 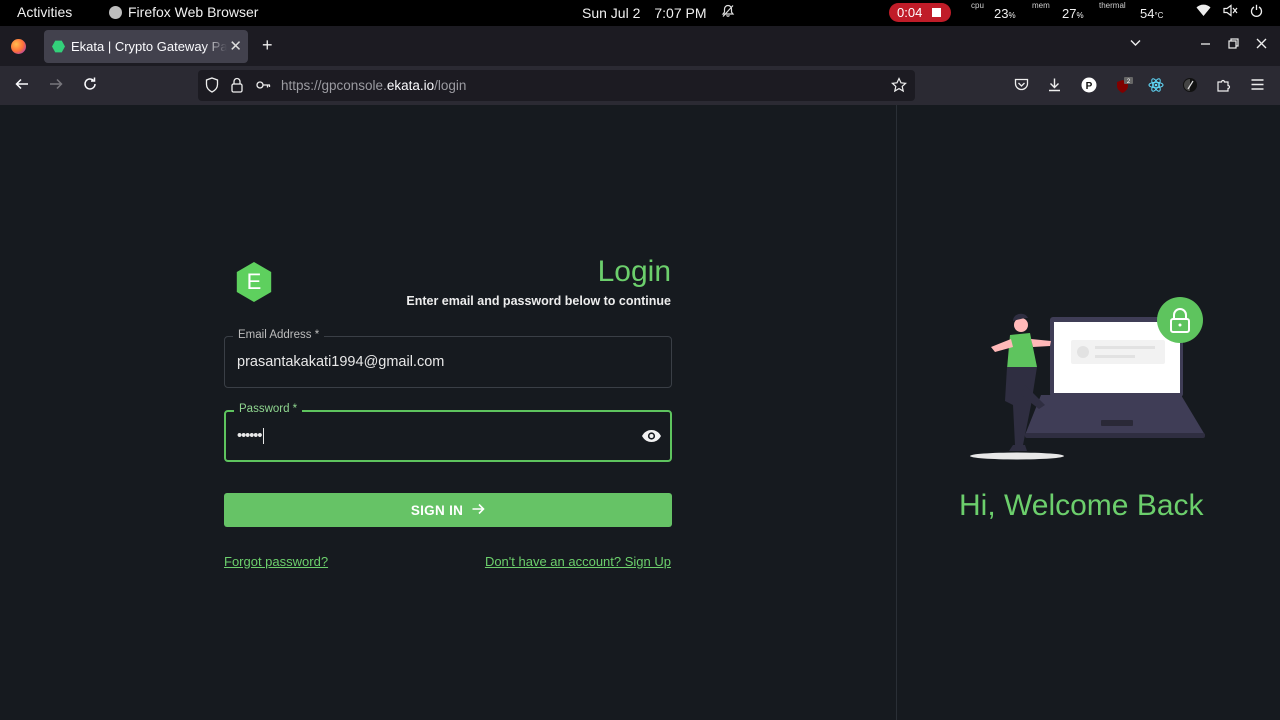 What do you see at coordinates (18, 46) in the screenshot?
I see `firefox-view-icon` at bounding box center [18, 46].